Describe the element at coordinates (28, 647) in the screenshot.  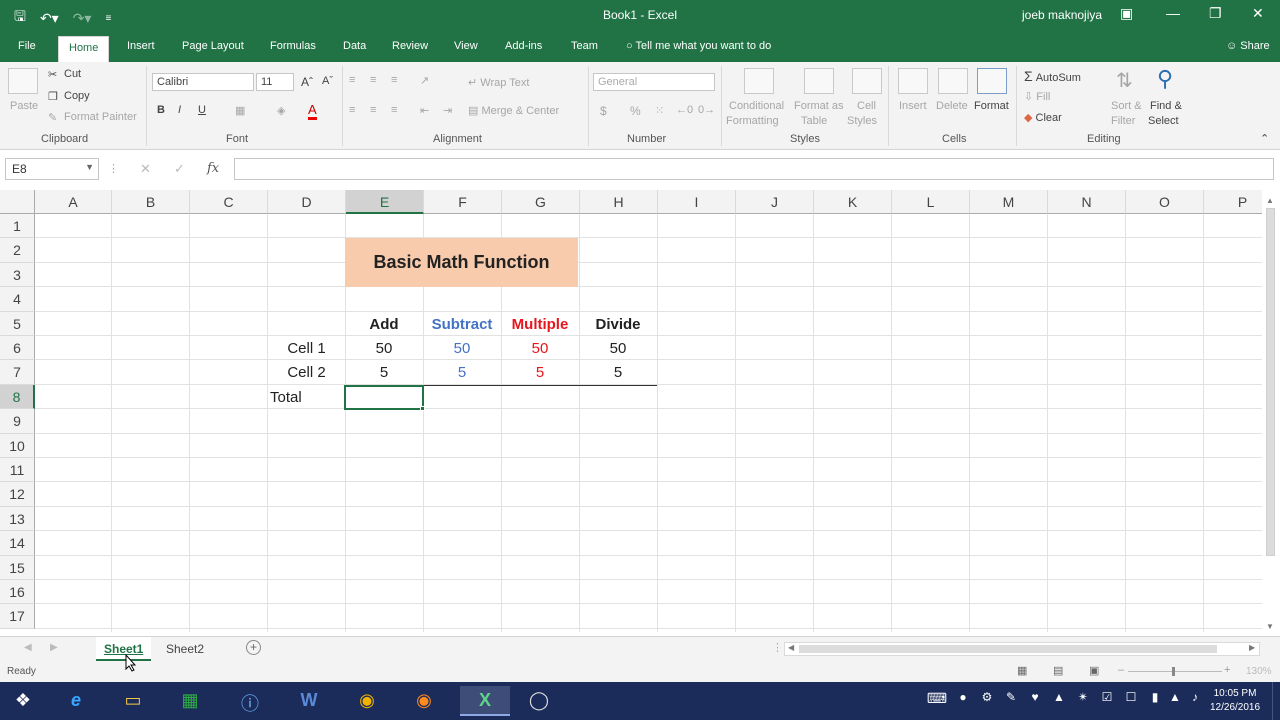
I see `tab-scroll-left-icon: ◀` at that location.